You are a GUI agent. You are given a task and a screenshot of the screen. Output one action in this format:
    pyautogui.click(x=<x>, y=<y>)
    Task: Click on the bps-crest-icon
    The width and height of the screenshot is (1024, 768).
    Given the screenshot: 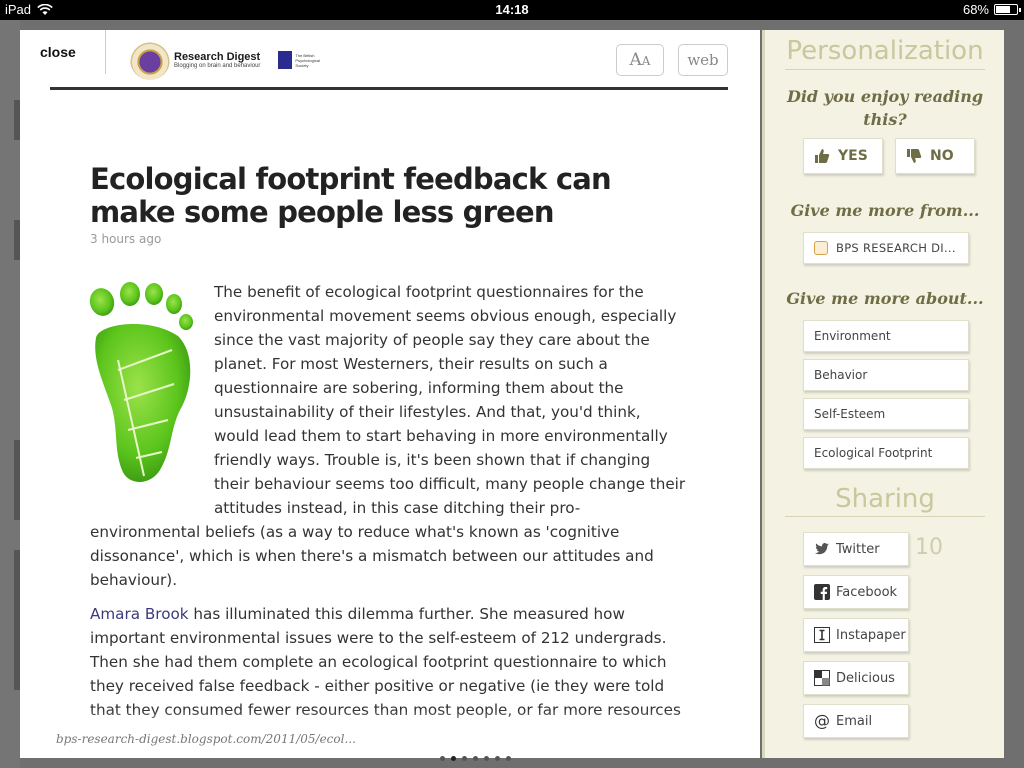 What is the action you would take?
    pyautogui.click(x=285, y=60)
    